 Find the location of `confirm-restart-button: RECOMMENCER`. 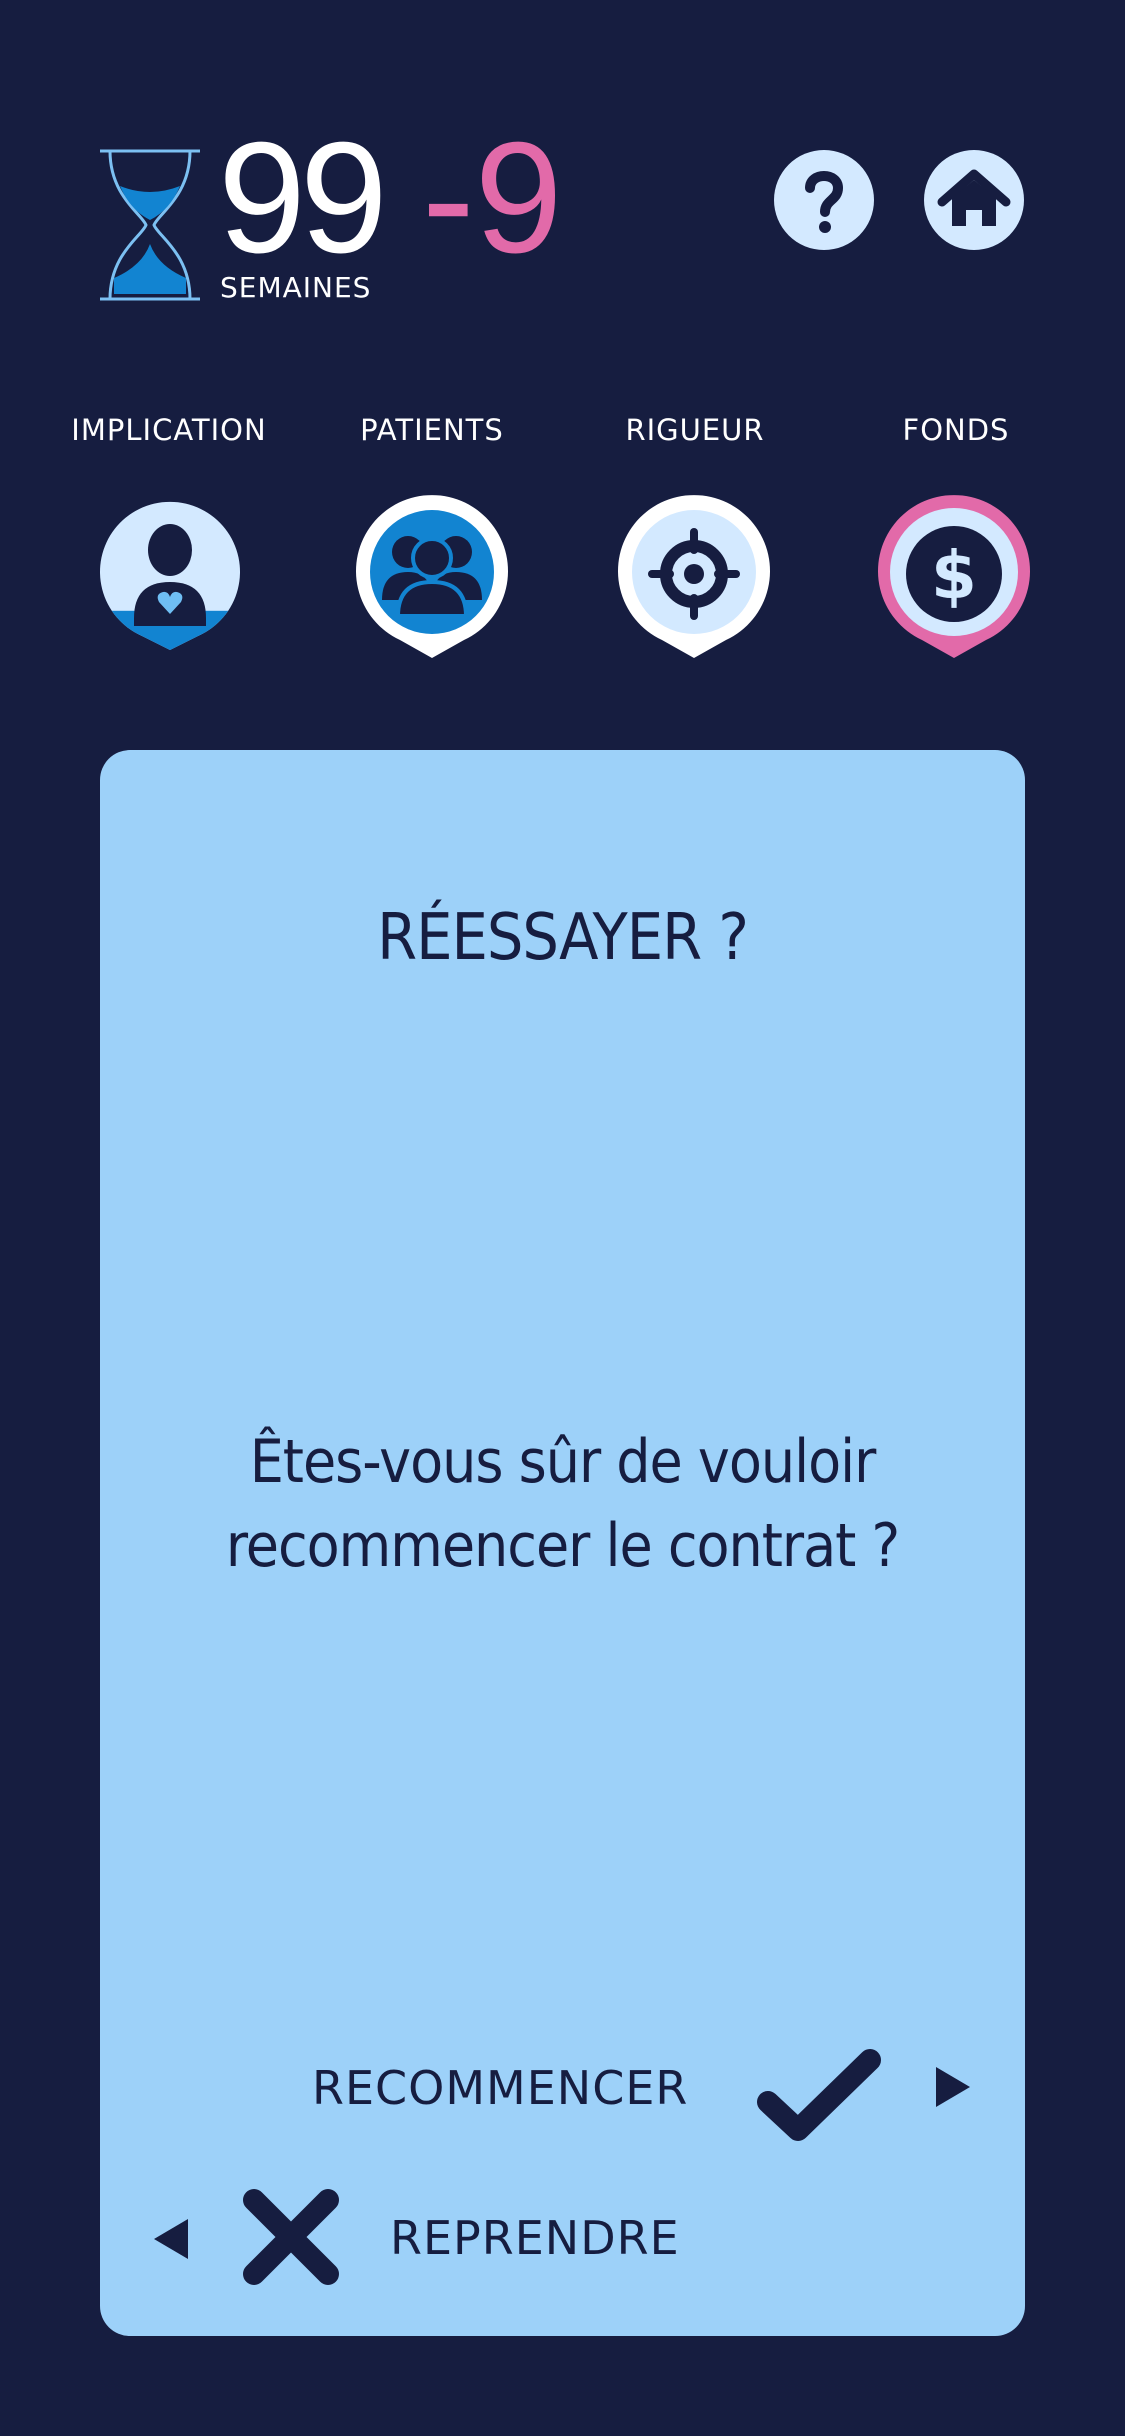

confirm-restart-button: RECOMMENCER is located at coordinates (500, 2088).